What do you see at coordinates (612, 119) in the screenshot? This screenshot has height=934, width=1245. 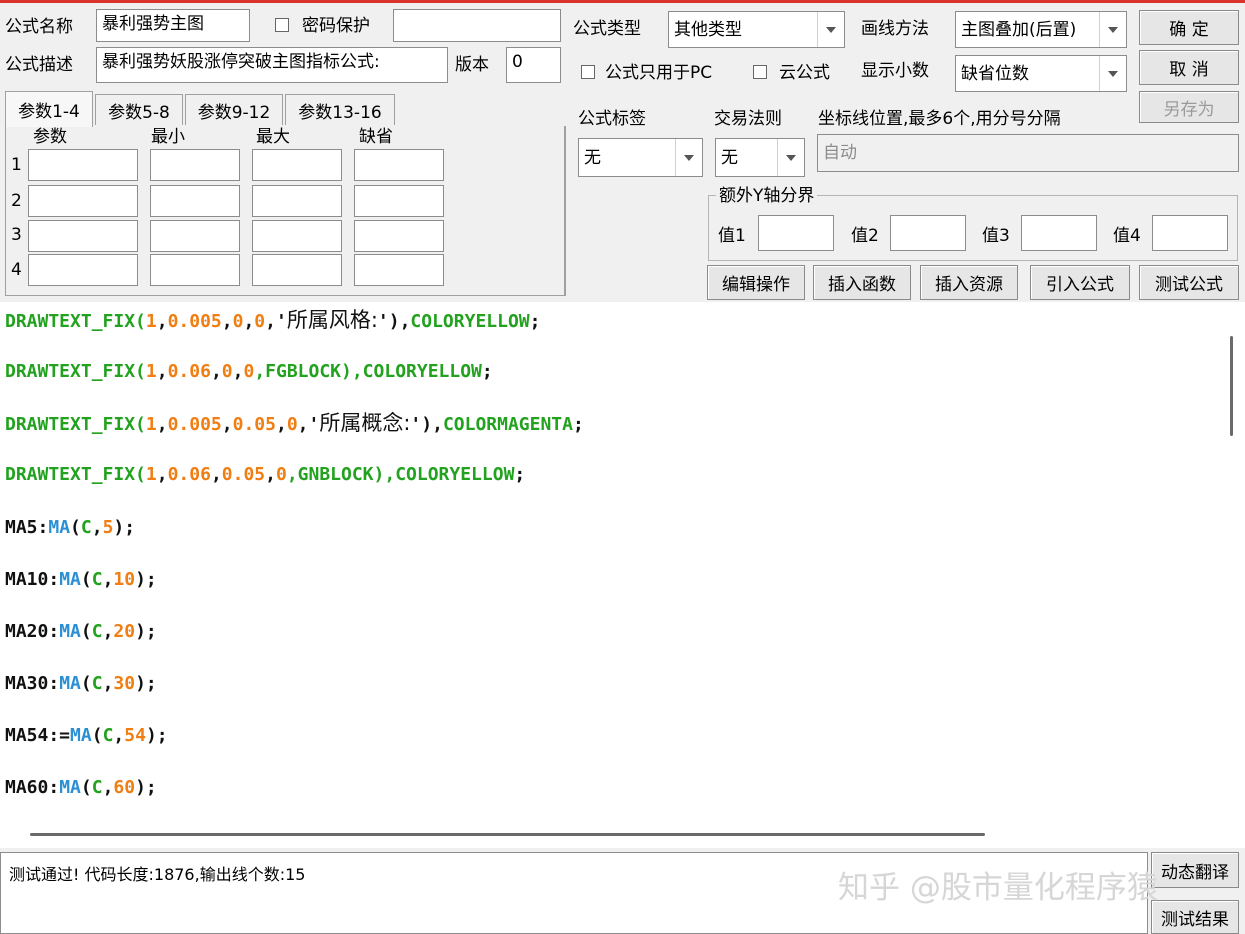 I see `tag-label: 公式标签` at bounding box center [612, 119].